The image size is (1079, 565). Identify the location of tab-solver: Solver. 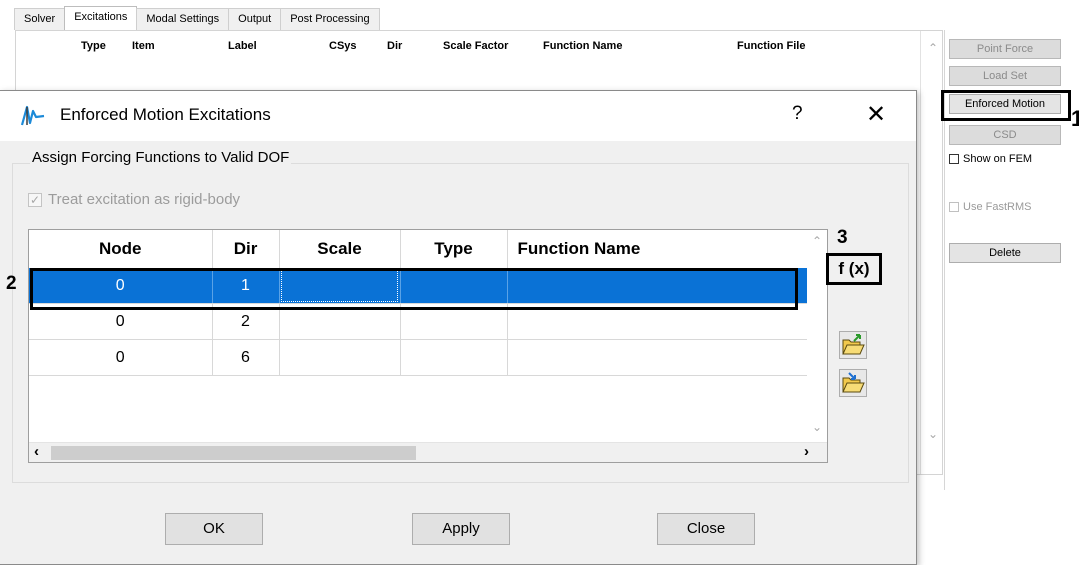
(40, 19).